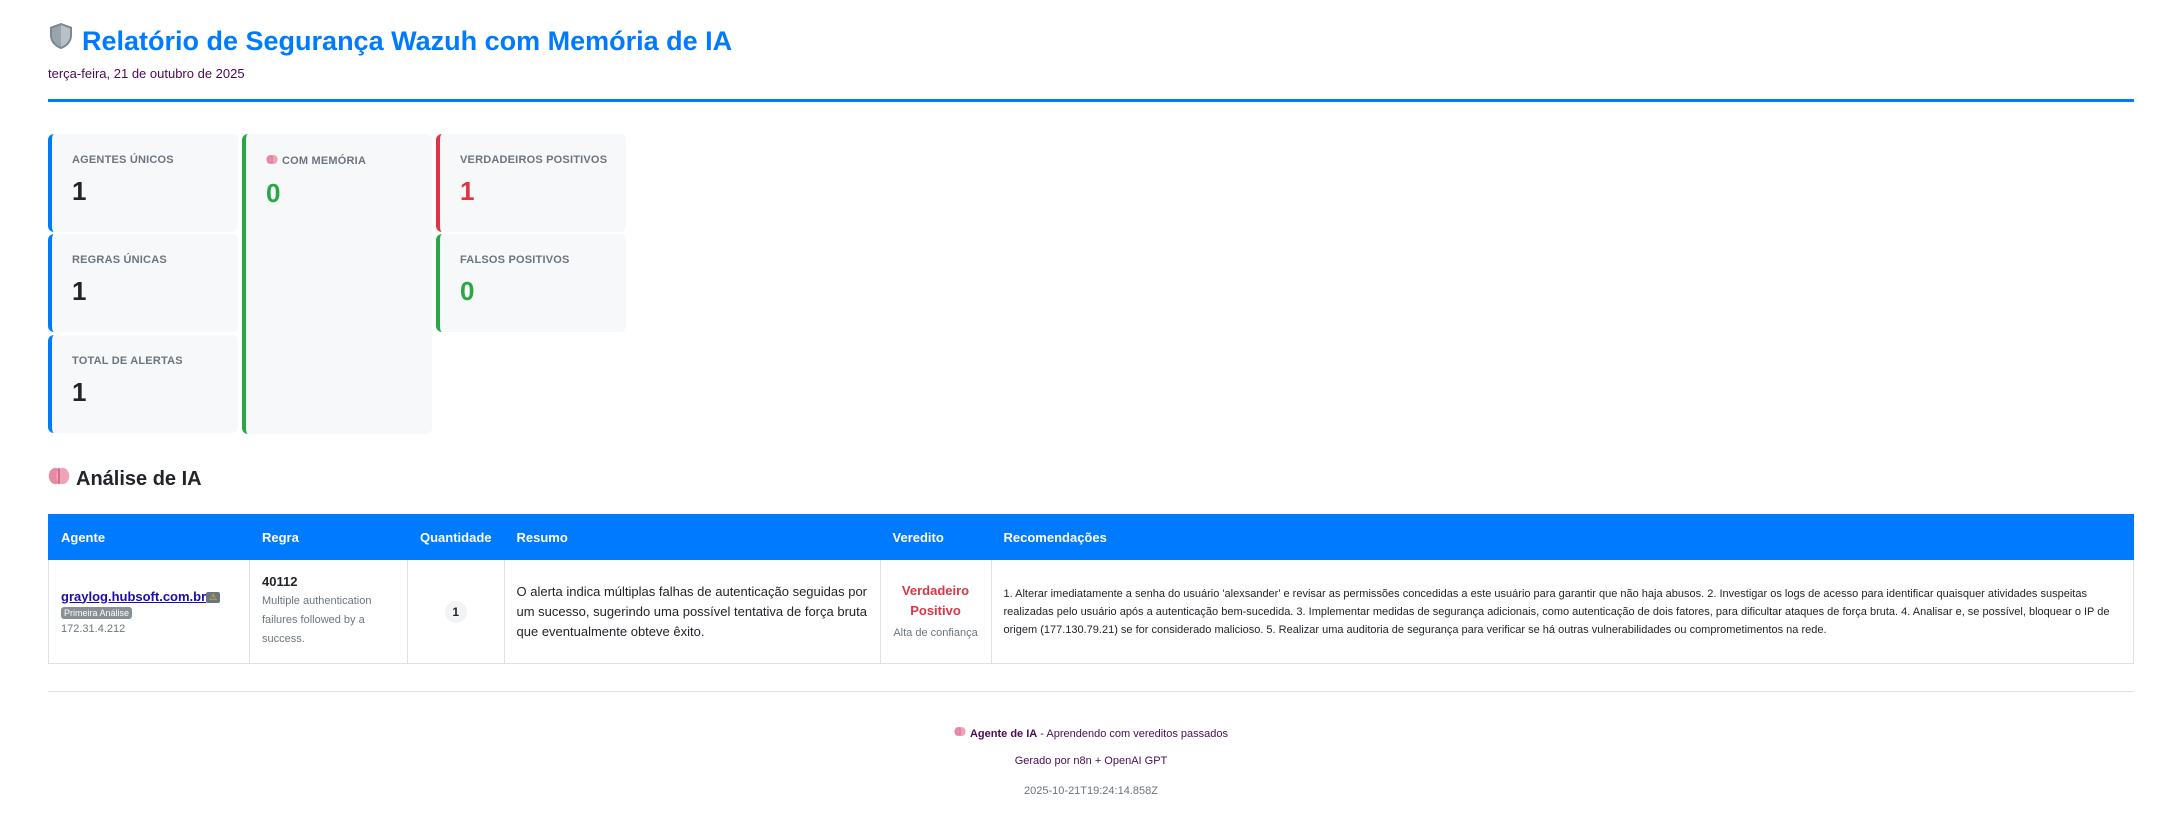 Image resolution: width=2179 pixels, height=818 pixels. What do you see at coordinates (143, 384) in the screenshot?
I see `stat-card-total-alerts: Total de Alertas 1` at bounding box center [143, 384].